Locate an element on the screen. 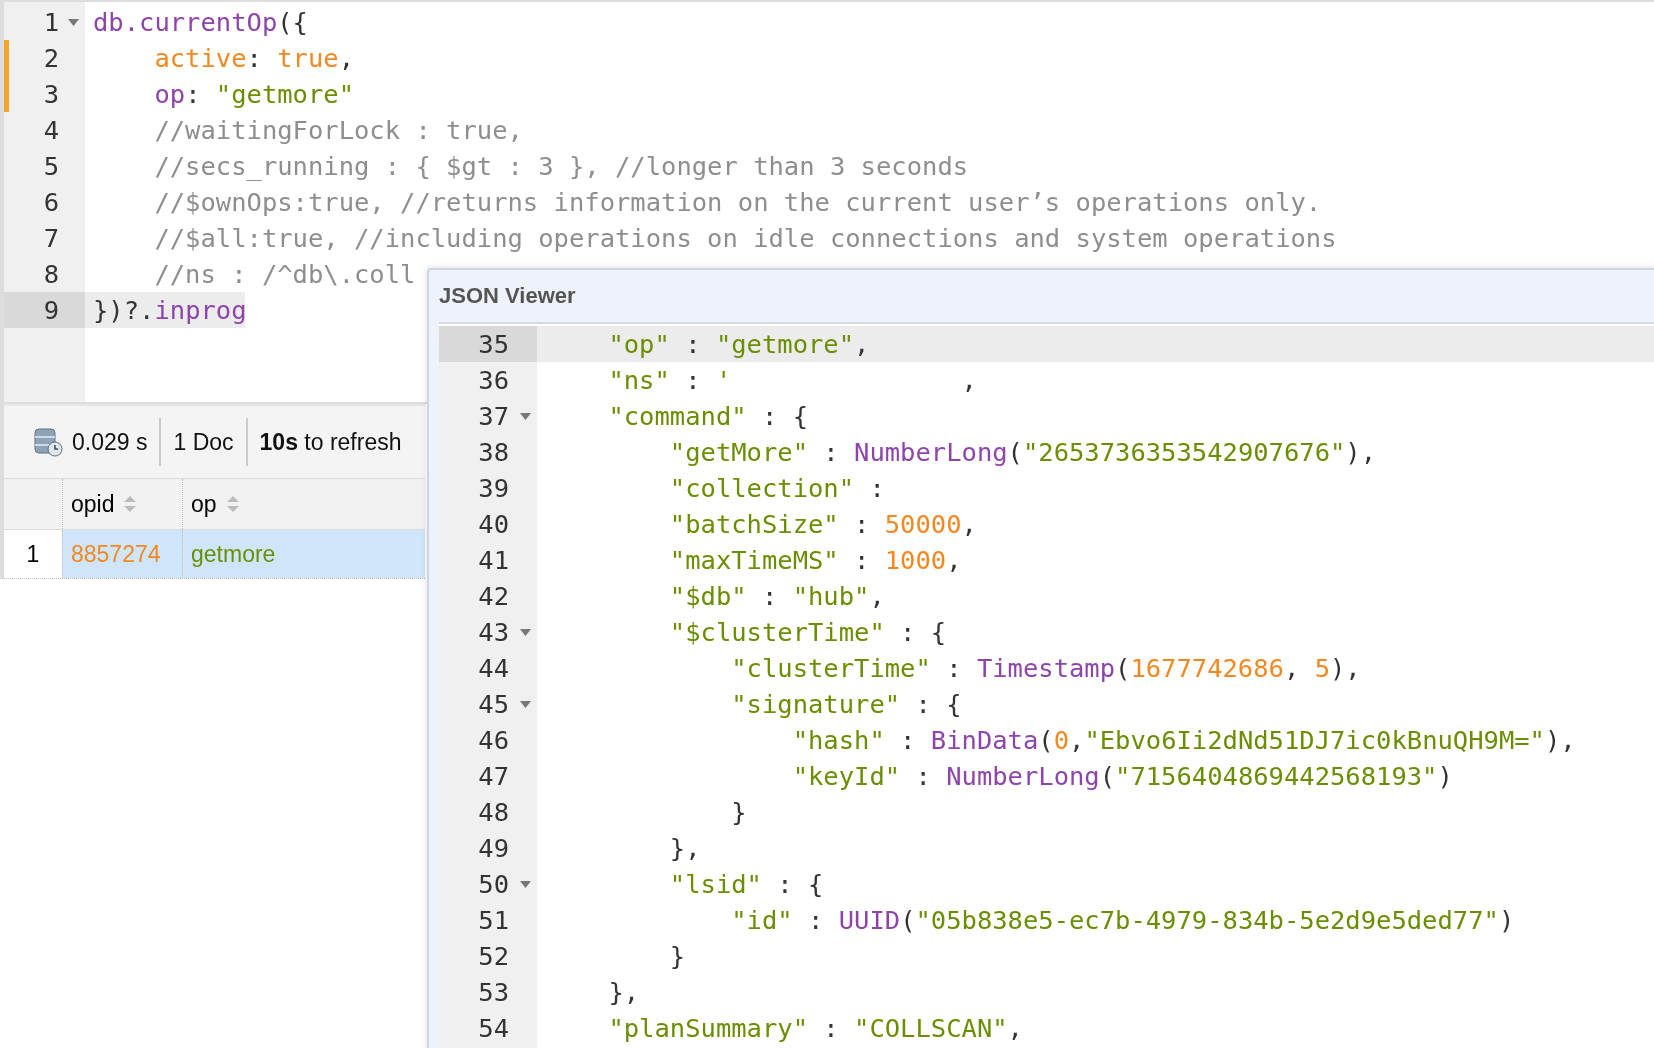 The image size is (1654, 1048). line-number: 38 is located at coordinates (493, 452).